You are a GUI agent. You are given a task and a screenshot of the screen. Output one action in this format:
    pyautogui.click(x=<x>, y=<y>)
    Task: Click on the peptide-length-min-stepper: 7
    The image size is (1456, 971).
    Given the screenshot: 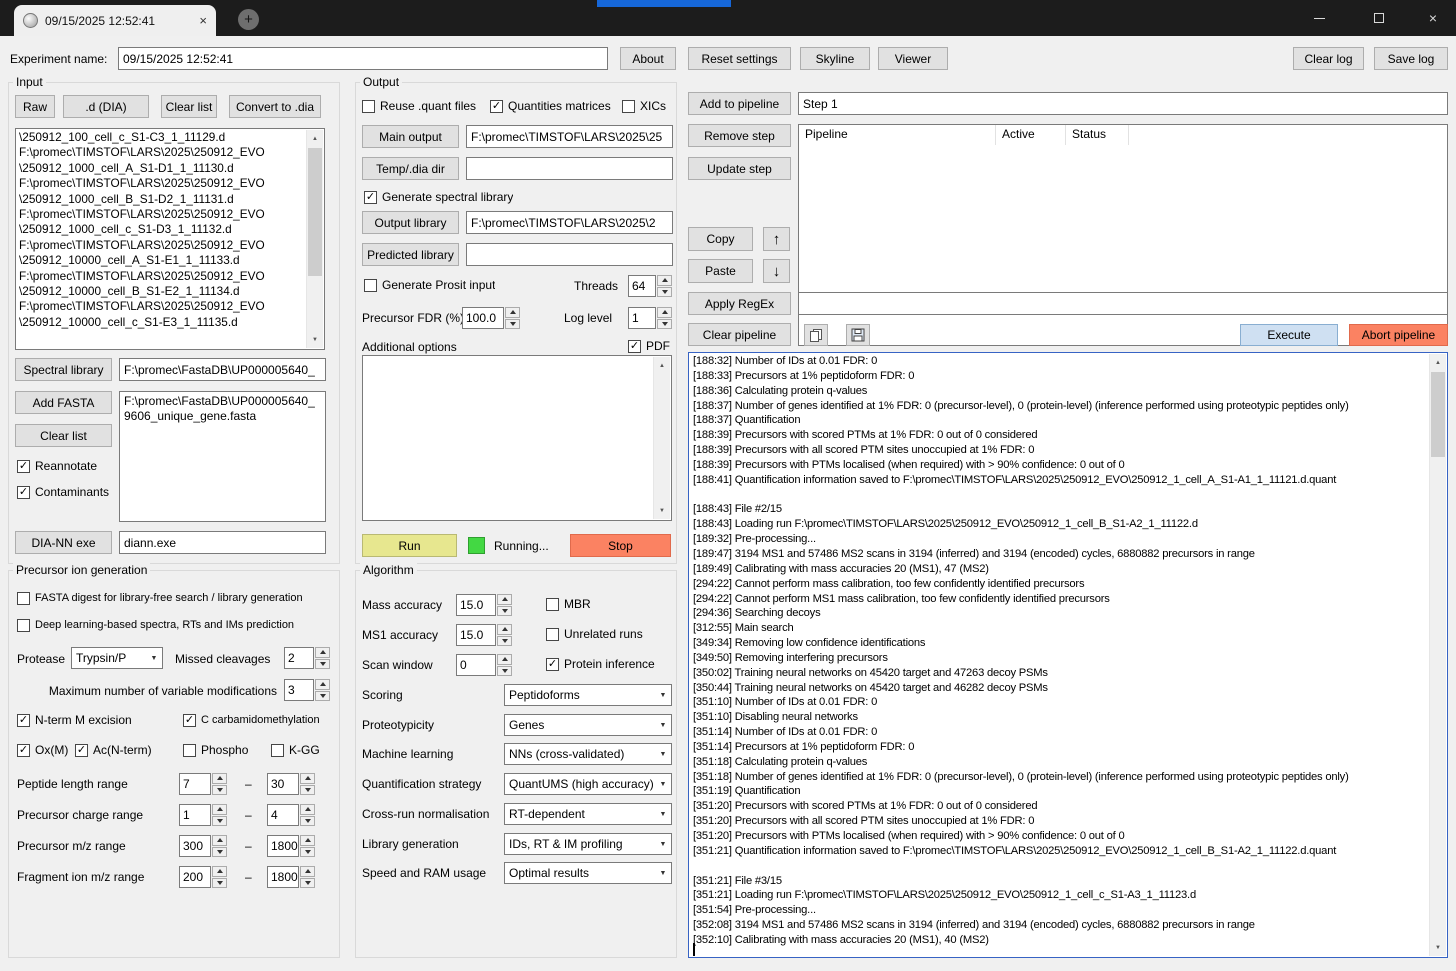 What is the action you would take?
    pyautogui.click(x=203, y=784)
    